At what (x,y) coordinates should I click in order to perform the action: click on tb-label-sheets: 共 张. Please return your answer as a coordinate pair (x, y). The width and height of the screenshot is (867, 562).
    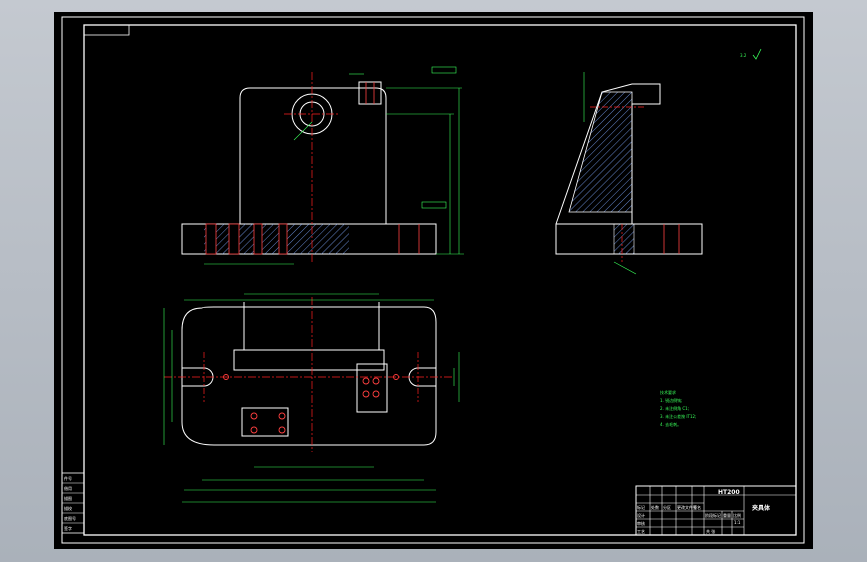
    Looking at the image, I should click on (710, 531).